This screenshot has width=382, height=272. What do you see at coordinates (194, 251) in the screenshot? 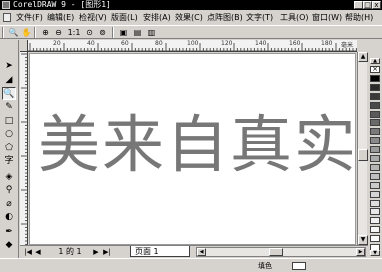
I see `page-navigator: |◀ ◀ 1 的 1 ▶ ▶| 页面 1 ◀ ▶` at bounding box center [194, 251].